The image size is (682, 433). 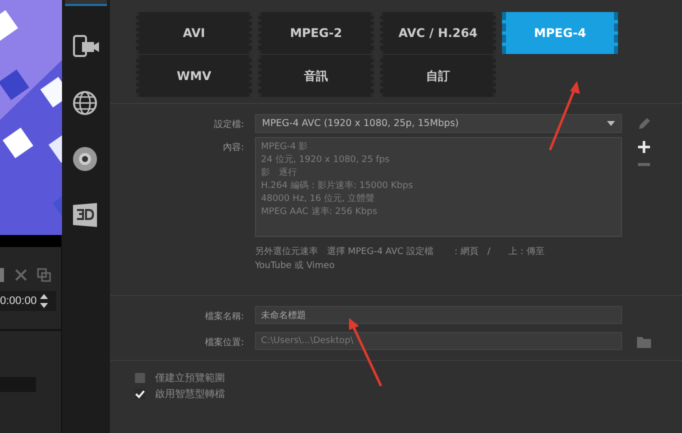 I want to click on dropdown-arrow-icon, so click(x=611, y=123).